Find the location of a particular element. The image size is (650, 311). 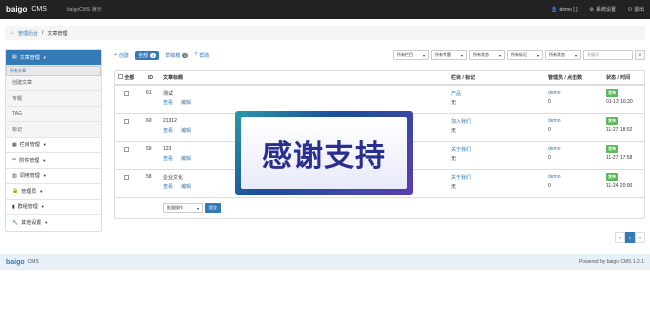

sidebar-item-topics: 专题 is located at coordinates (53, 99).